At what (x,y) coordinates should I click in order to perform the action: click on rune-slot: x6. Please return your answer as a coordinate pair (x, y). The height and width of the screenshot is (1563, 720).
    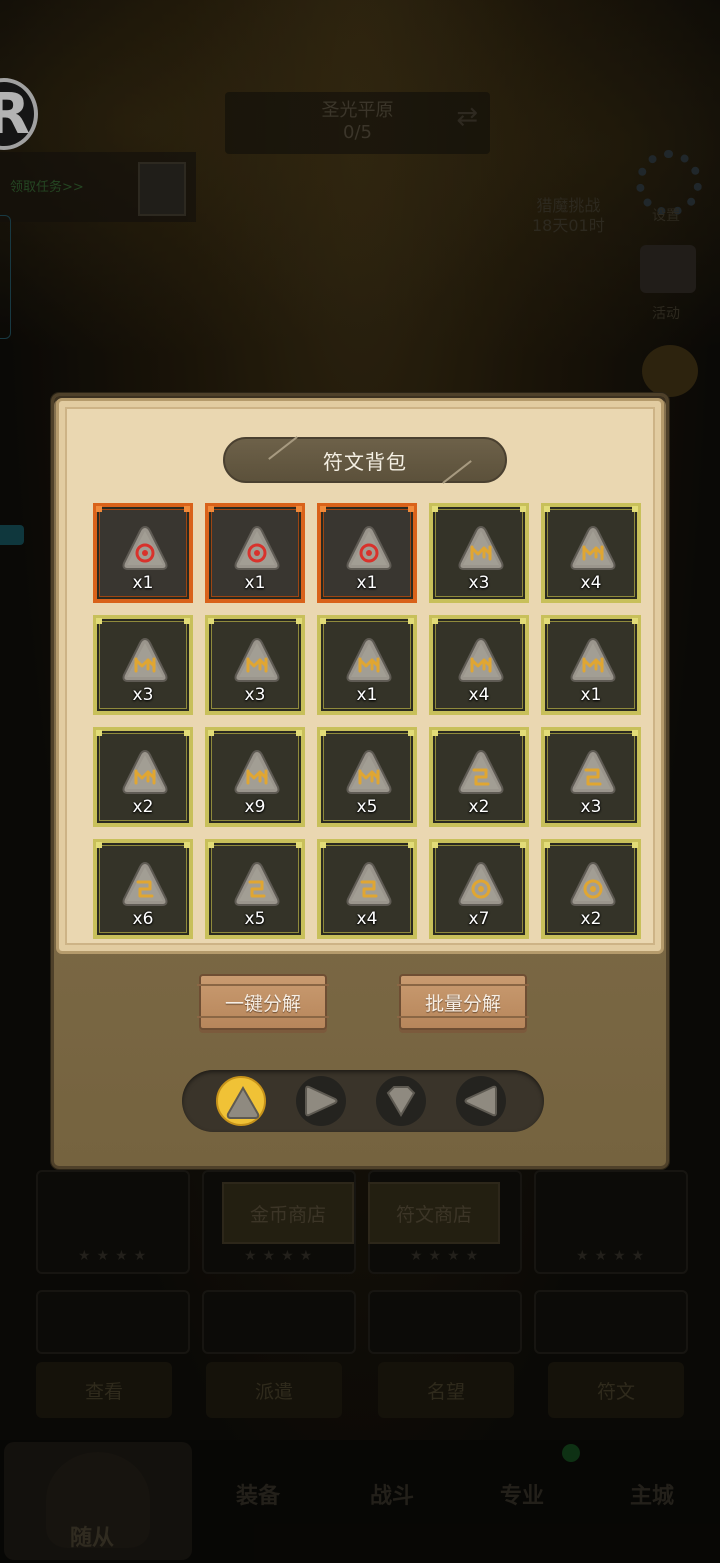
    Looking at the image, I should click on (143, 889).